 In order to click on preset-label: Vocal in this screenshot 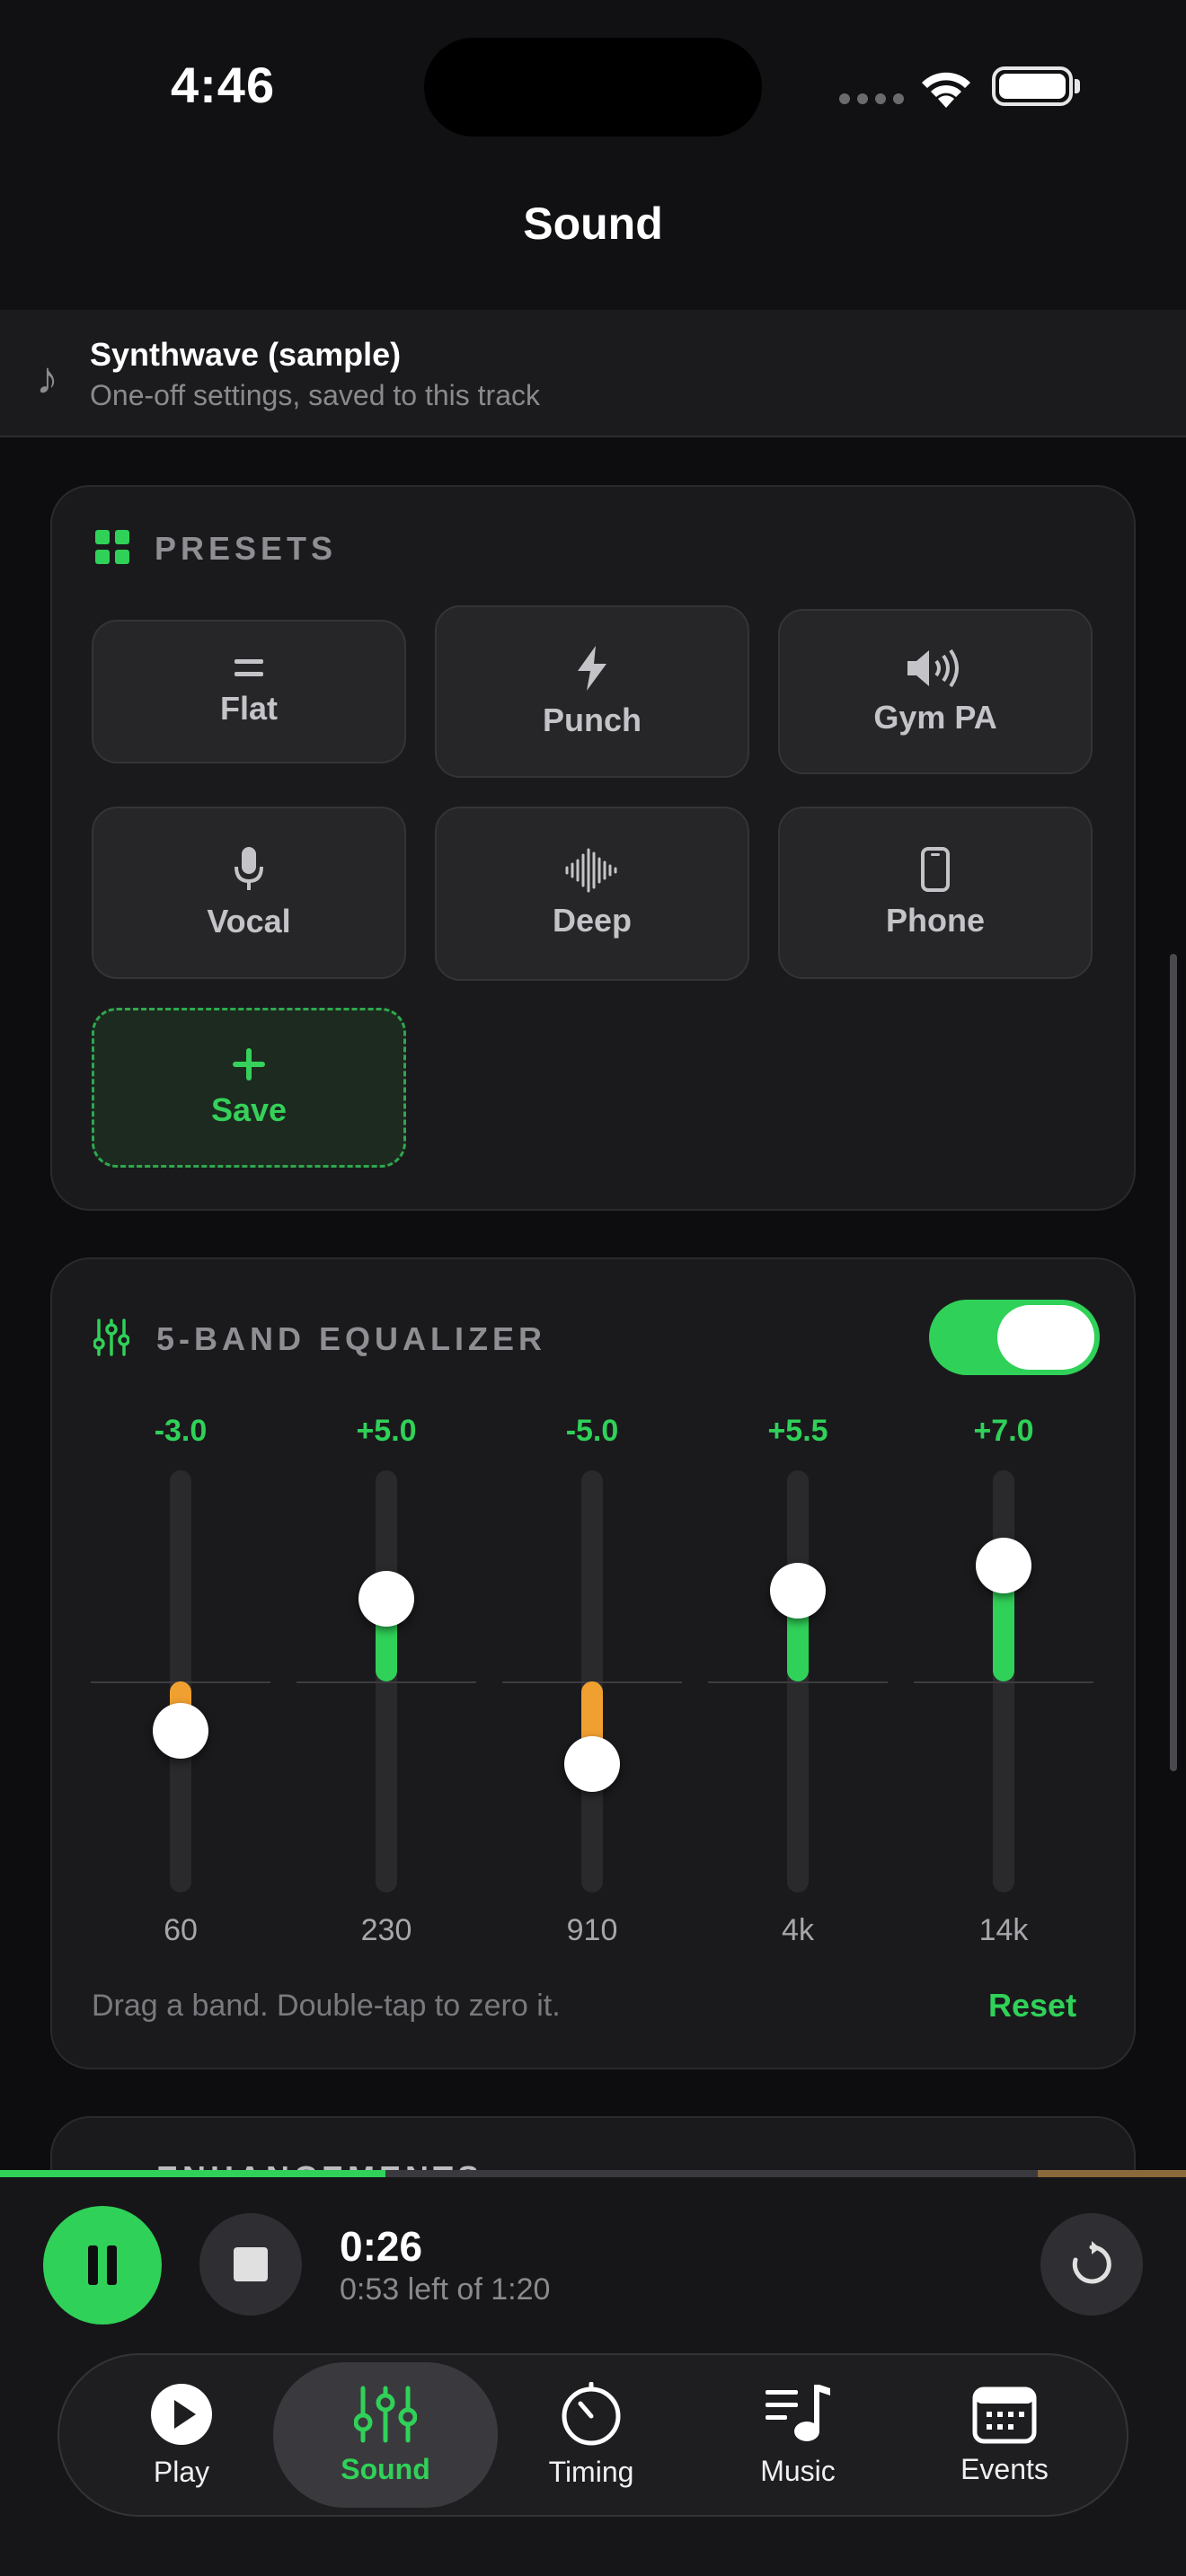, I will do `click(249, 921)`.